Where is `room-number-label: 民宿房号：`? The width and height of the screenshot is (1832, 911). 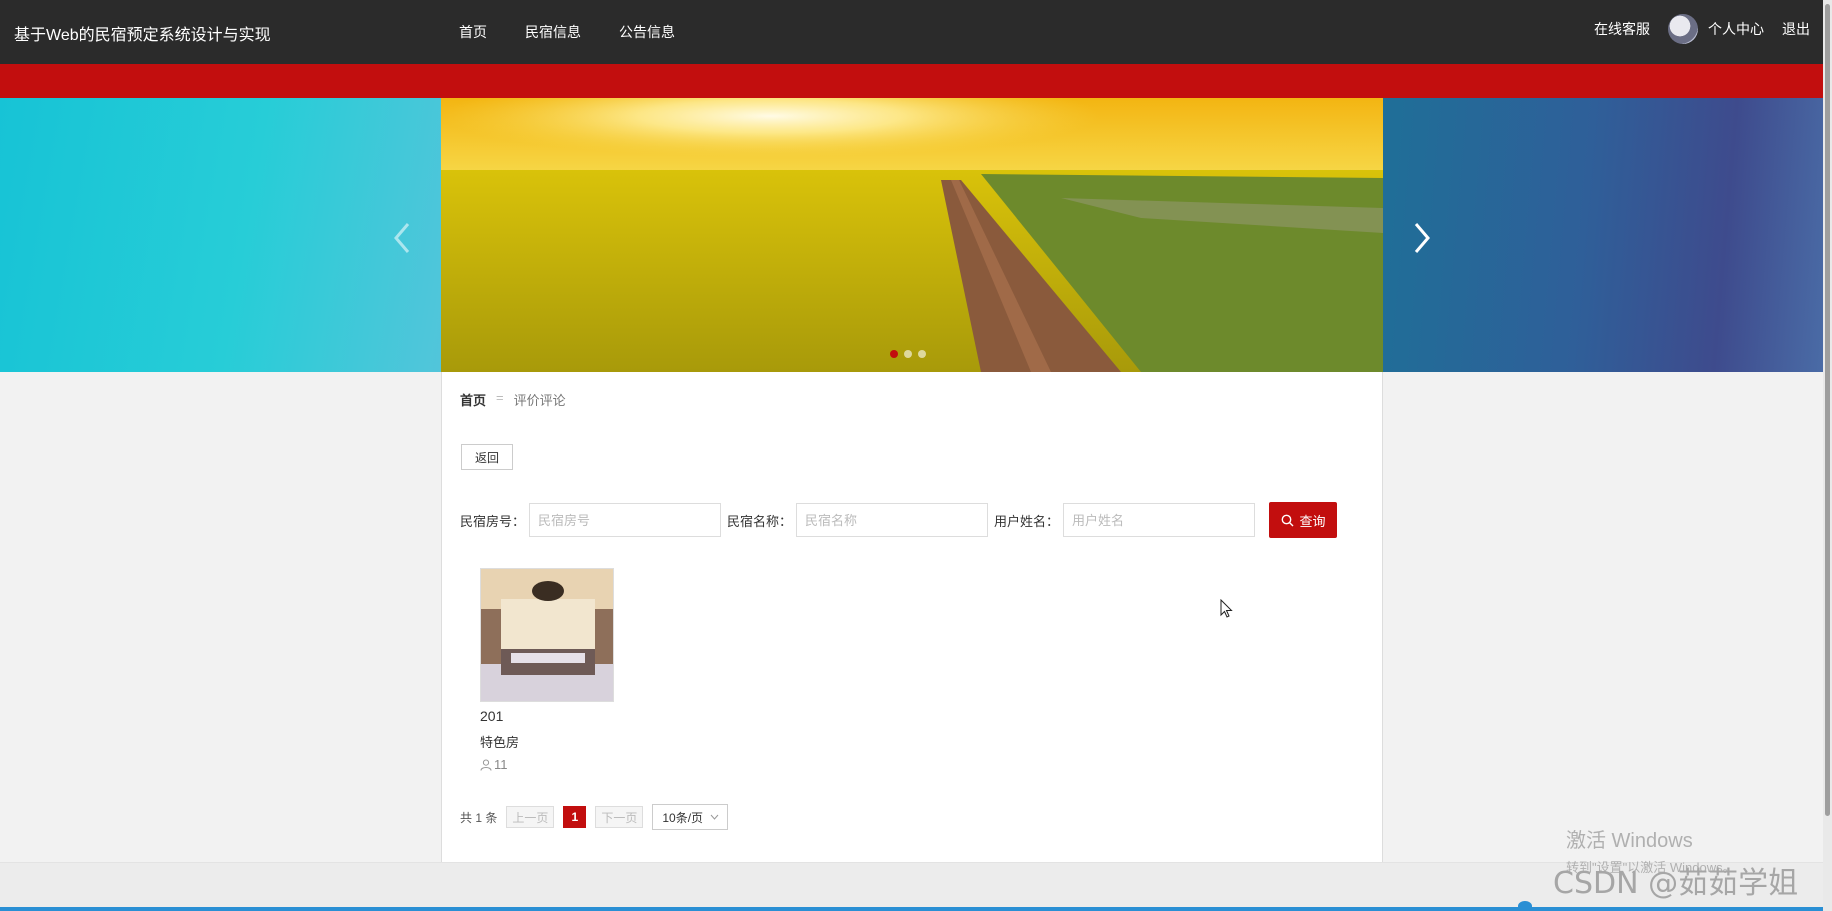
room-number-label: 民宿房号： is located at coordinates (493, 521).